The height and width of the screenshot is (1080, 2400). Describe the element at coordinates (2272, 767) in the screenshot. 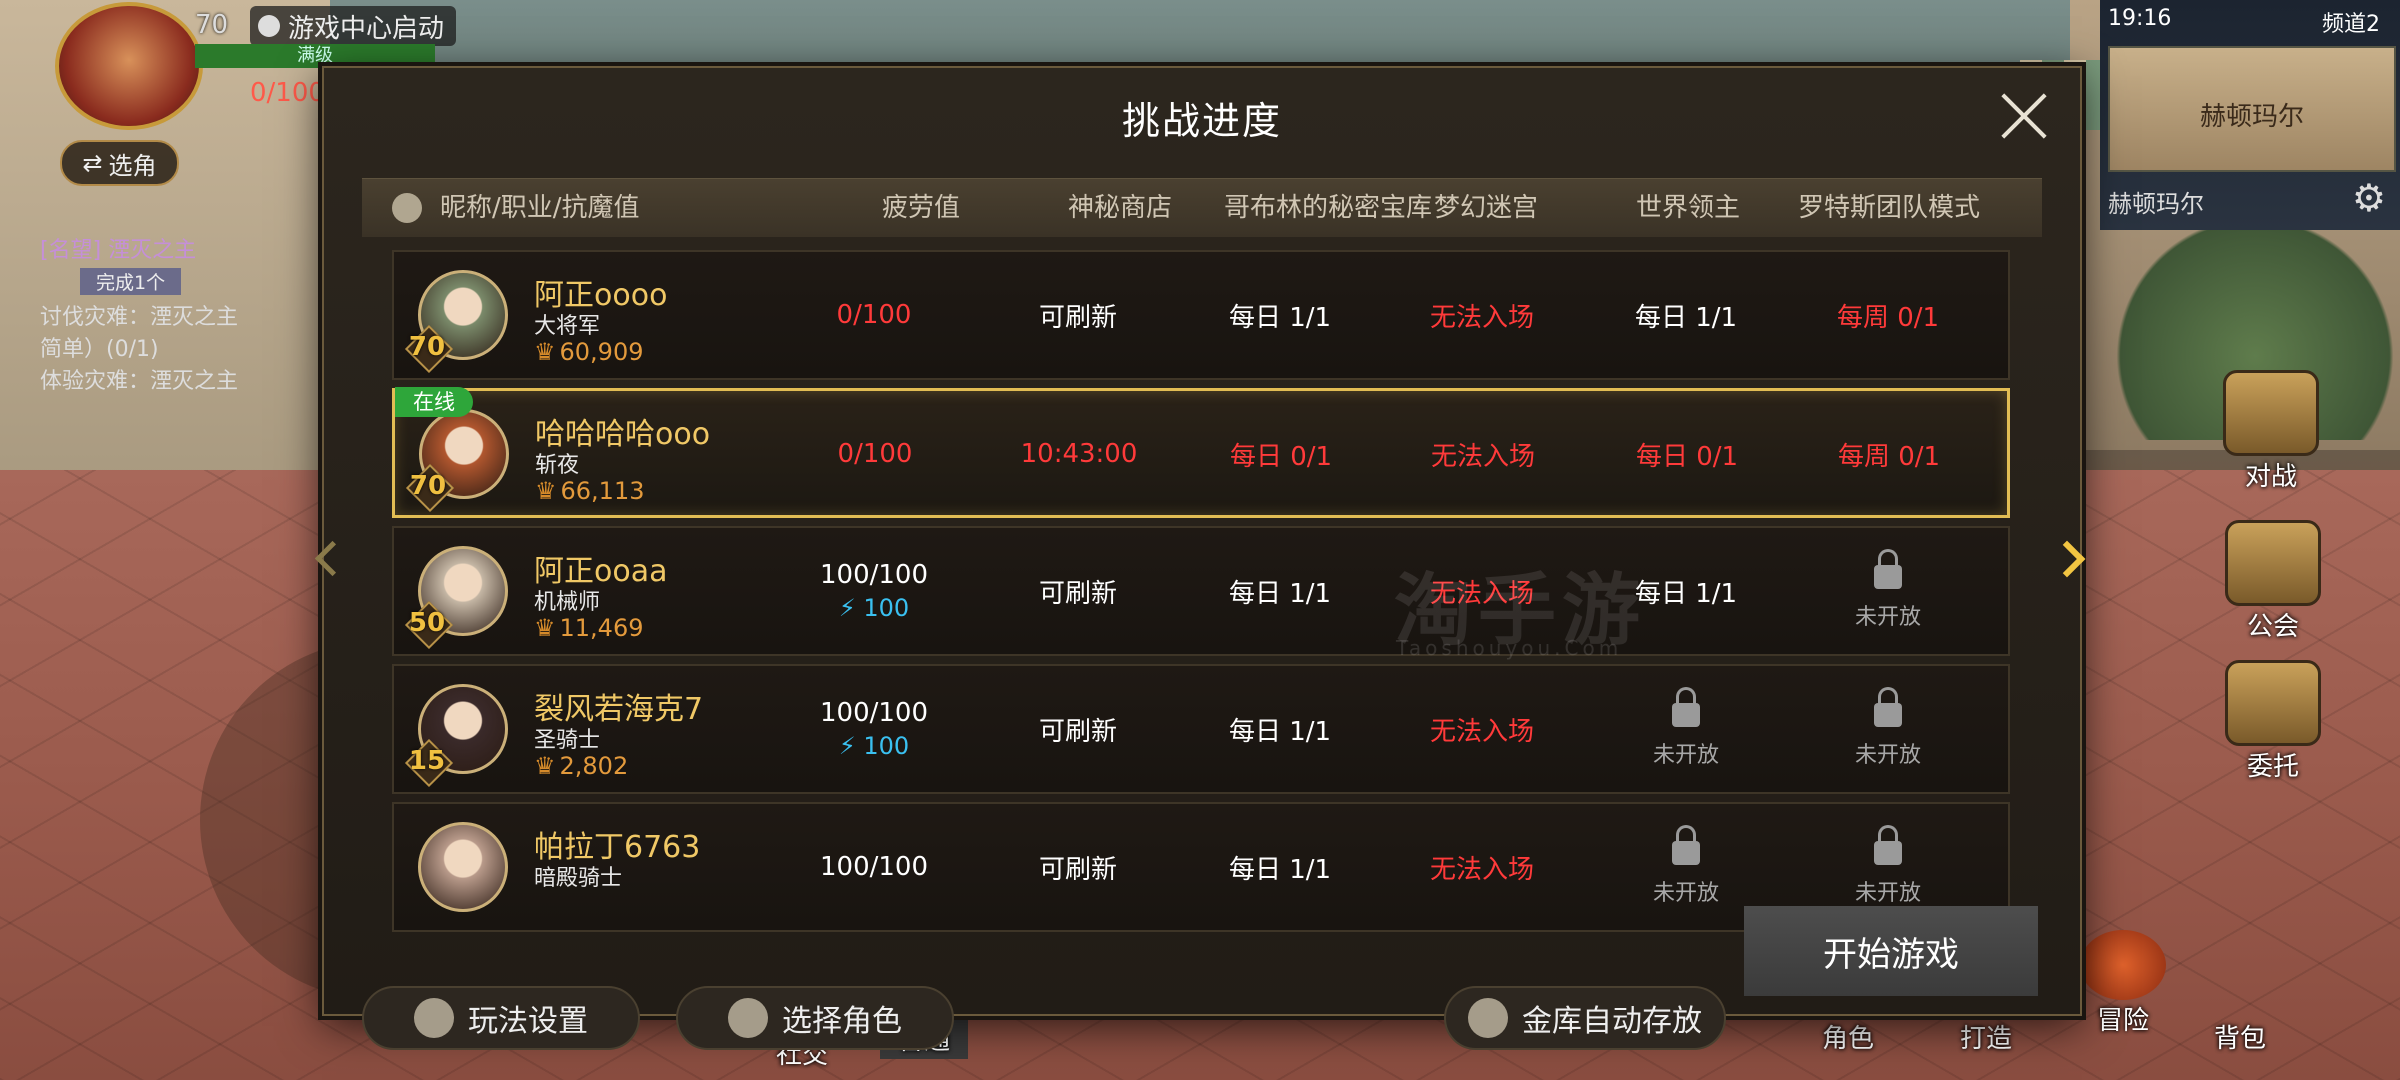

I see `commission-label: 委托` at that location.